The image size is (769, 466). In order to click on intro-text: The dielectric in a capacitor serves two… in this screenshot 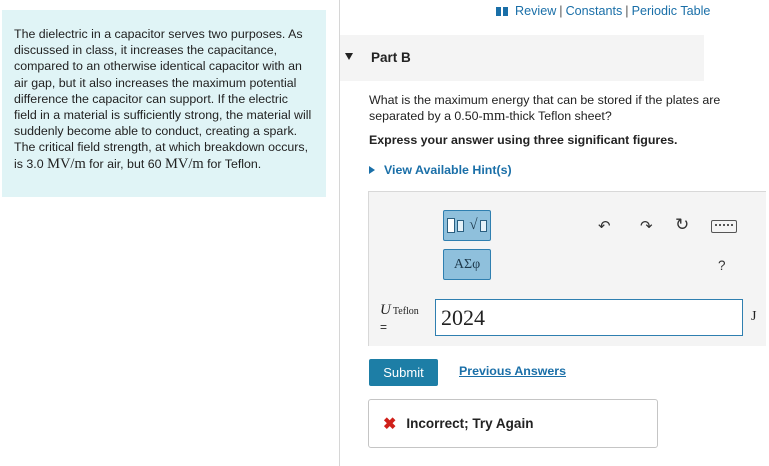, I will do `click(163, 99)`.